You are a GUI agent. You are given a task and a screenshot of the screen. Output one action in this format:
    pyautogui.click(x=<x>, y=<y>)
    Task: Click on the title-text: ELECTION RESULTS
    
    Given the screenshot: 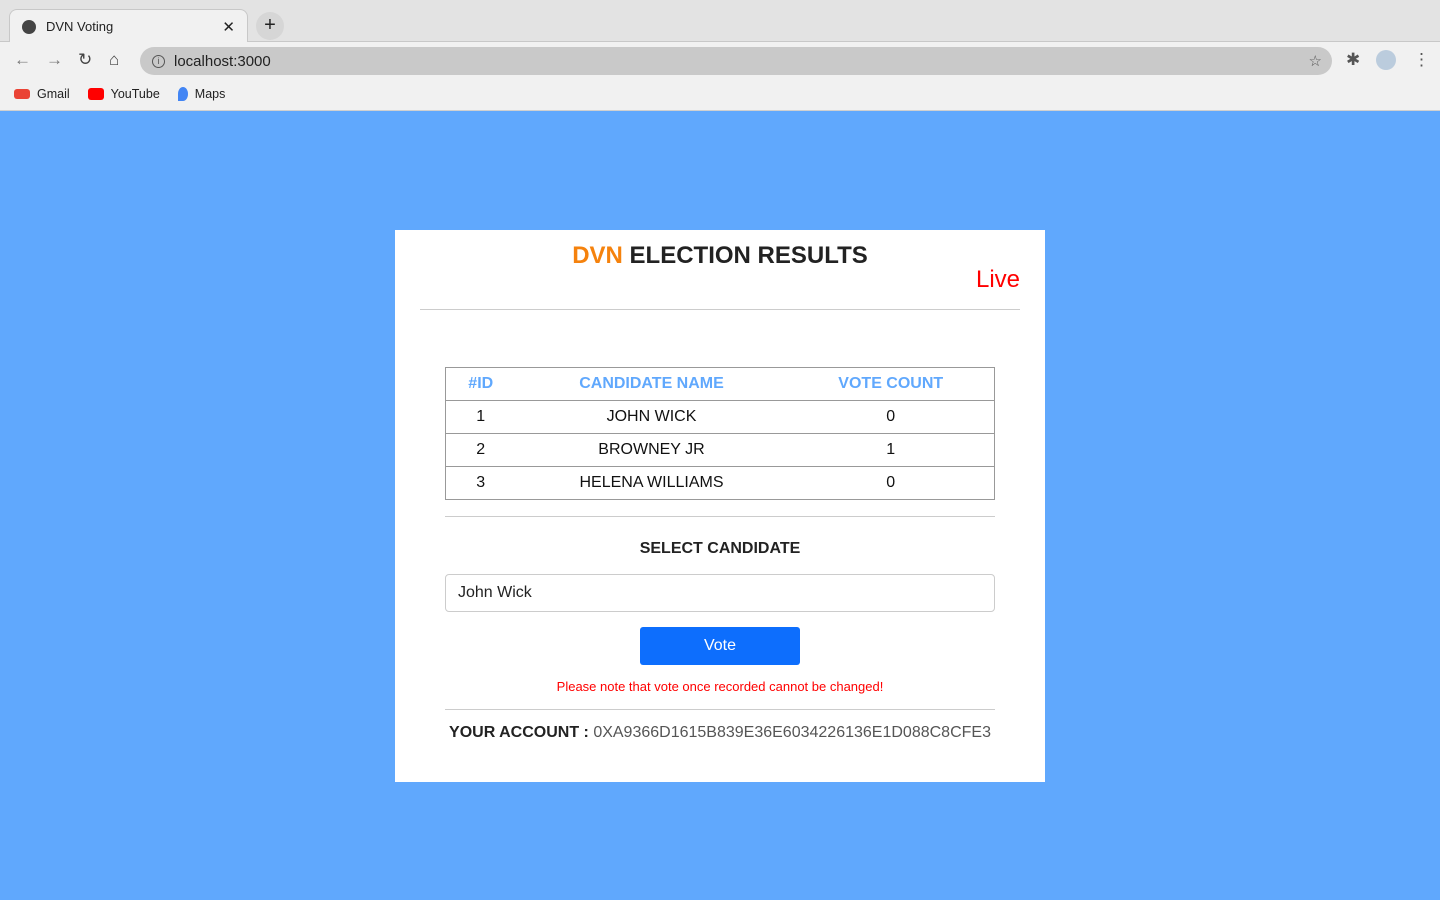 What is the action you would take?
    pyautogui.click(x=748, y=255)
    